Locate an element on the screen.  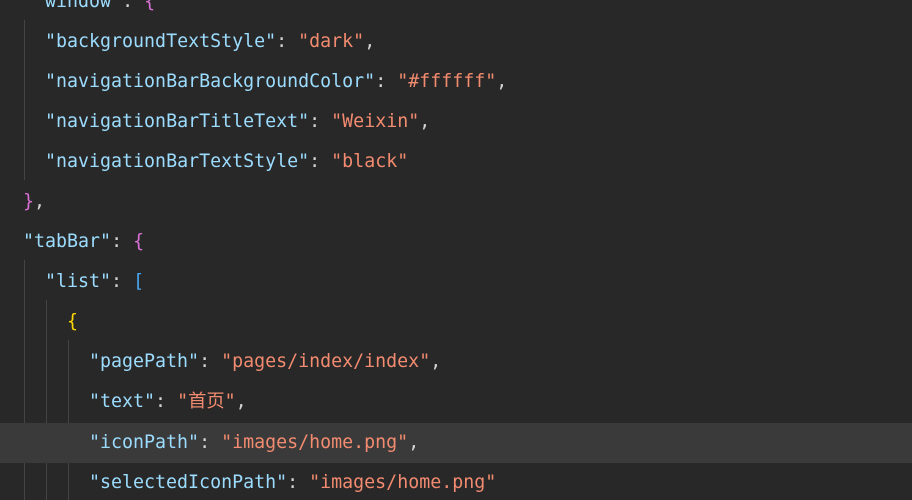
token-string: "black" is located at coordinates (370, 161).